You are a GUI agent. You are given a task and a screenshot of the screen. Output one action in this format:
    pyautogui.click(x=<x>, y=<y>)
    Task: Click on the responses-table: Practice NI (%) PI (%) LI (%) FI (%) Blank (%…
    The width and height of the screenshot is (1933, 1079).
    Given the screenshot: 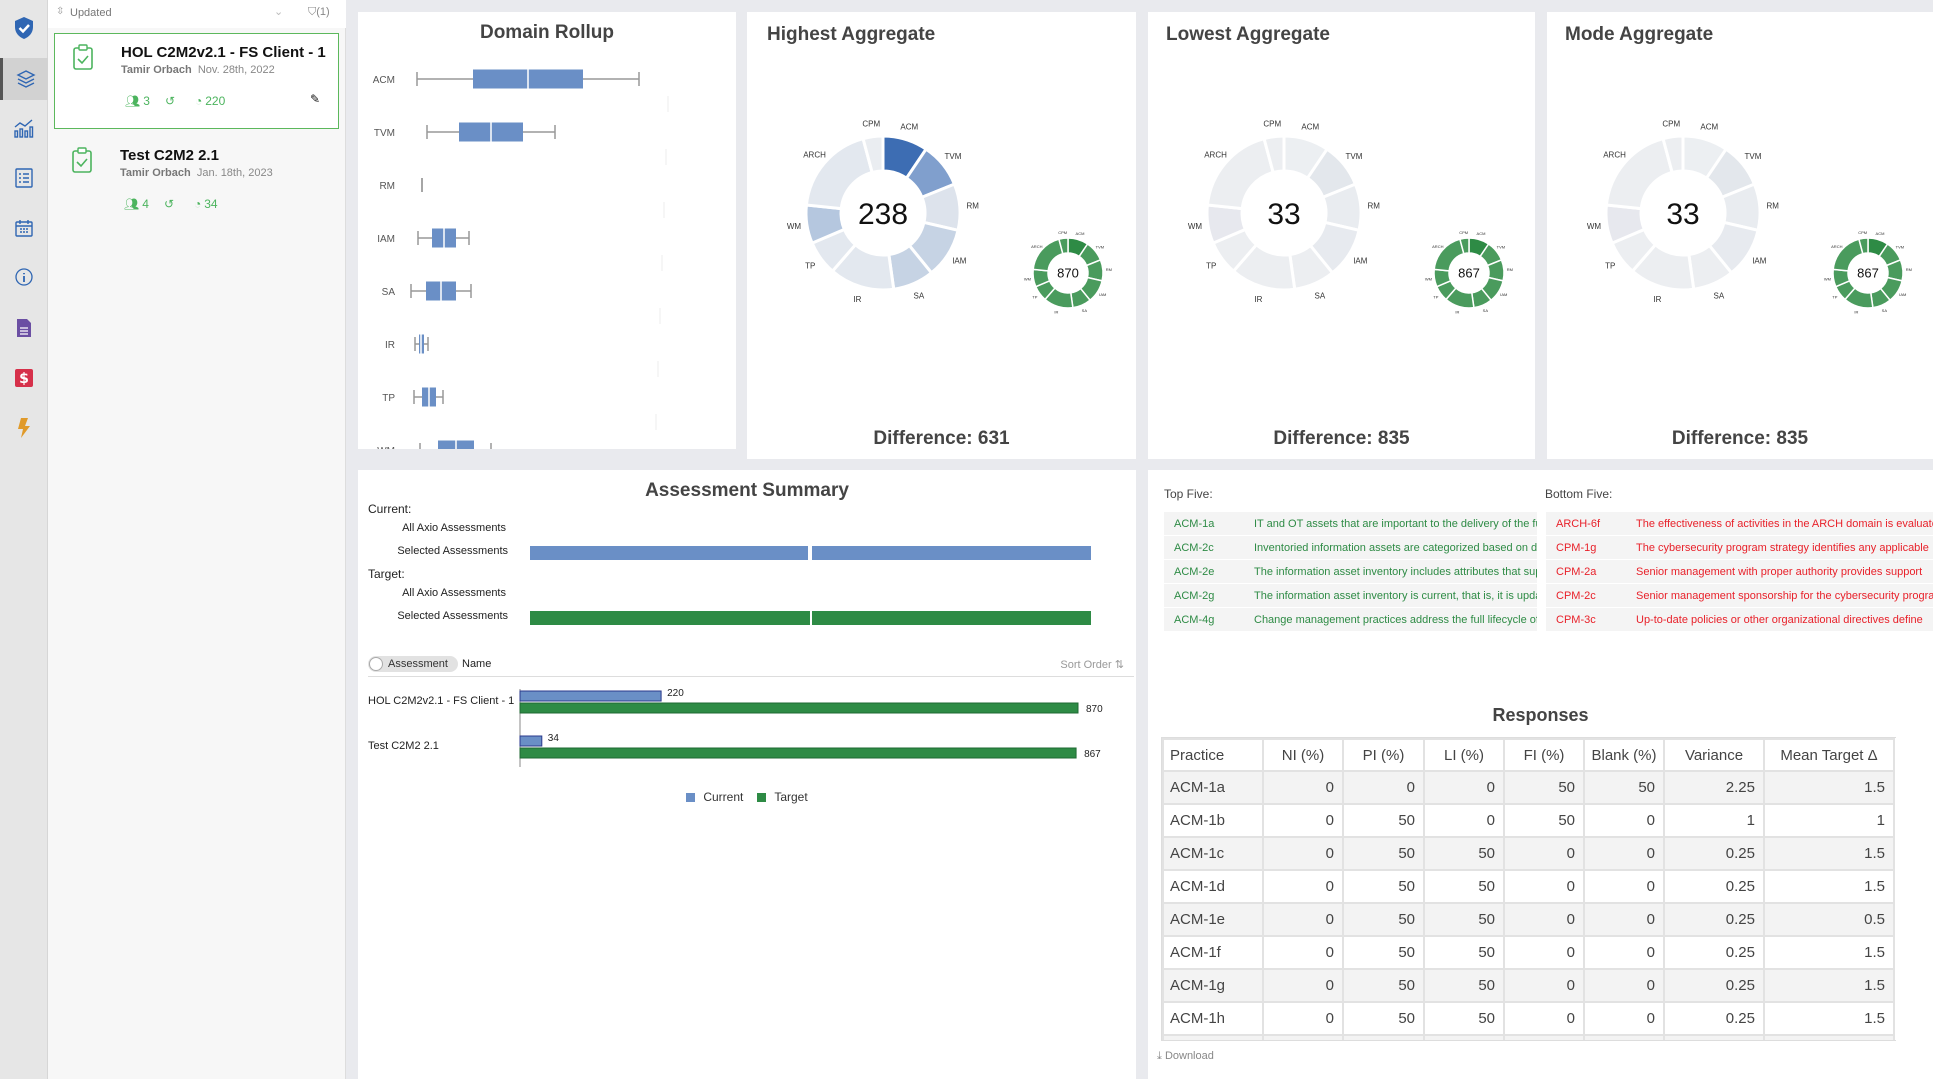 What is the action you would take?
    pyautogui.click(x=1528, y=889)
    